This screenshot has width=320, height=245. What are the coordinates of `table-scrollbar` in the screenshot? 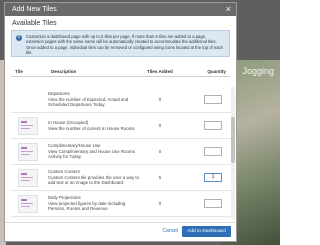 It's located at (233, 153).